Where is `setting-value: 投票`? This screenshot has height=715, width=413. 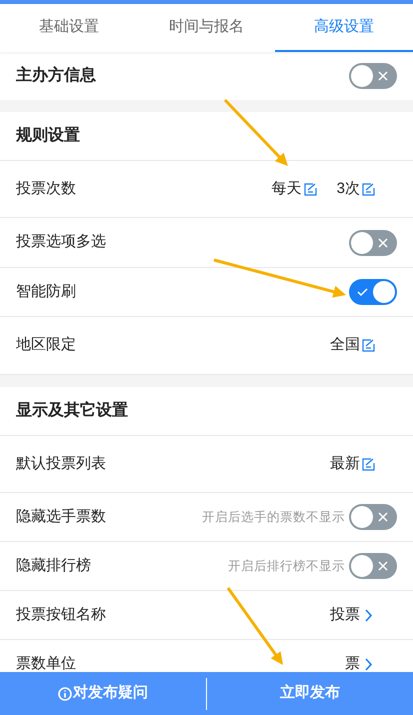 setting-value: 投票 is located at coordinates (345, 615).